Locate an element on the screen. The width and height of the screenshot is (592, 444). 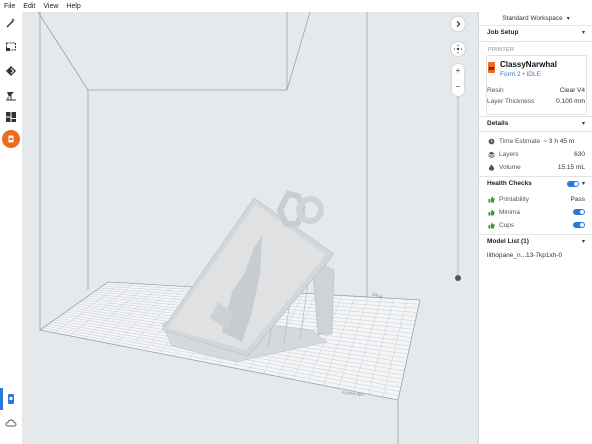
job-setup-title: Job Setup is located at coordinates (503, 32).